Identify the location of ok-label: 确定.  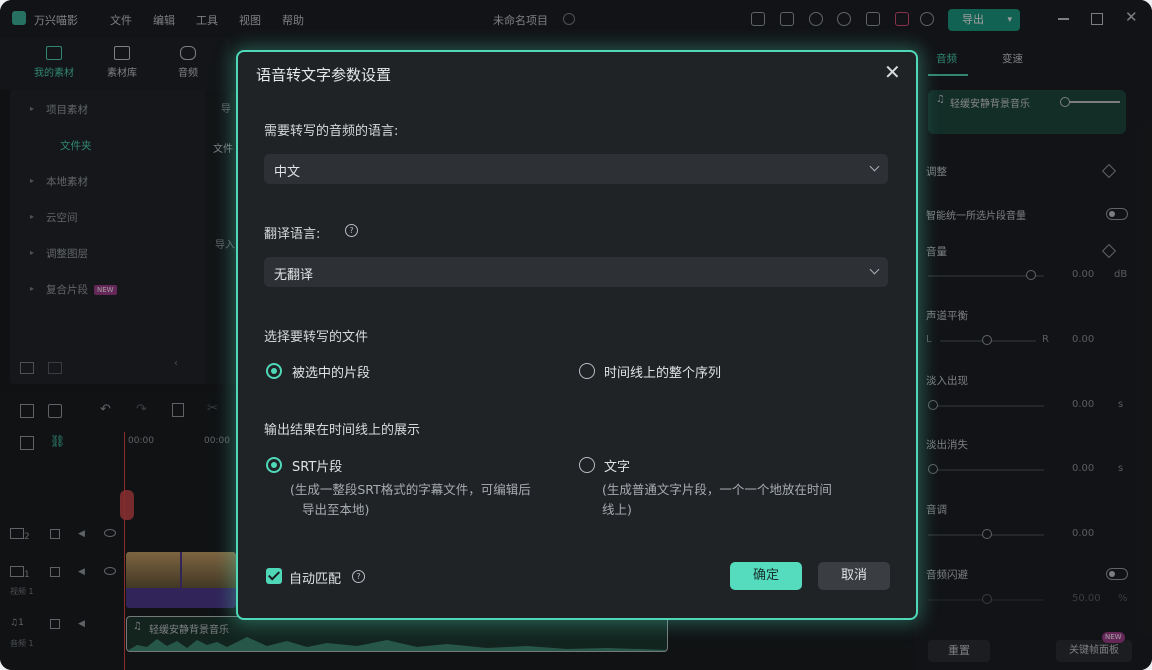
(765, 575).